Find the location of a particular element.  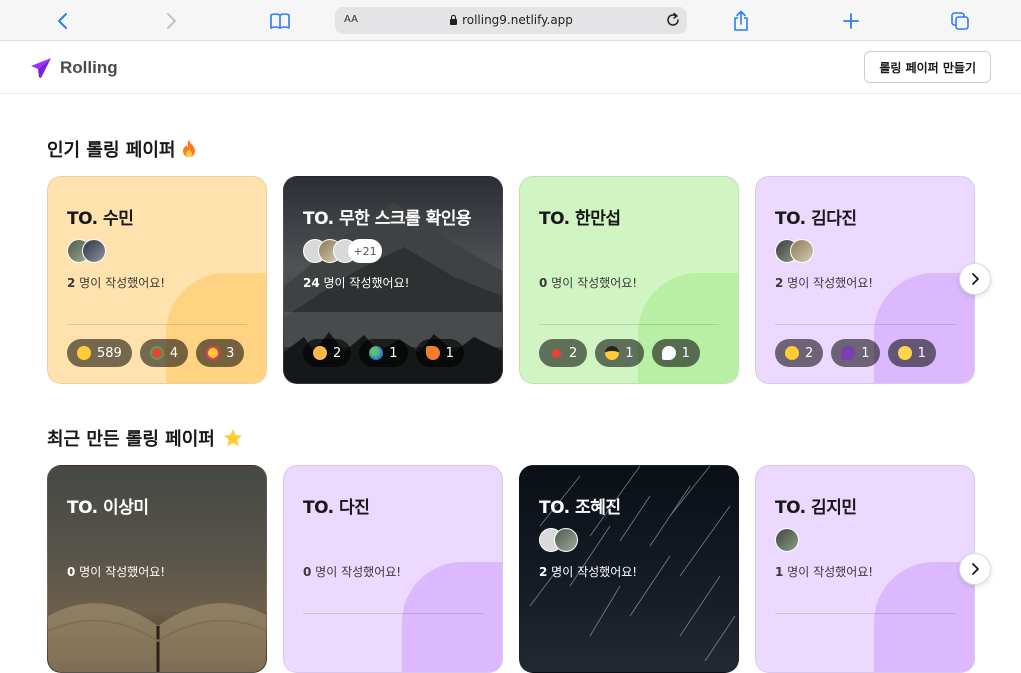

card-recipient: TO. 김지민 is located at coordinates (816, 508).